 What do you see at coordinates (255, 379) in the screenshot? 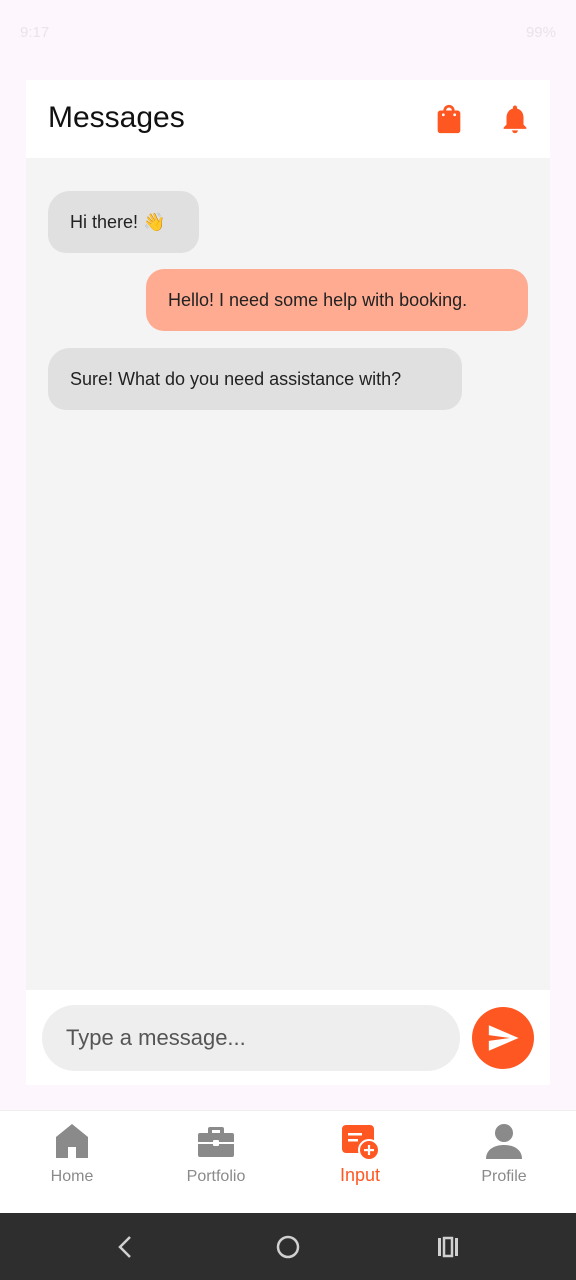
I see `message-bubble-incoming: Sure! What do you need assistance with?` at bounding box center [255, 379].